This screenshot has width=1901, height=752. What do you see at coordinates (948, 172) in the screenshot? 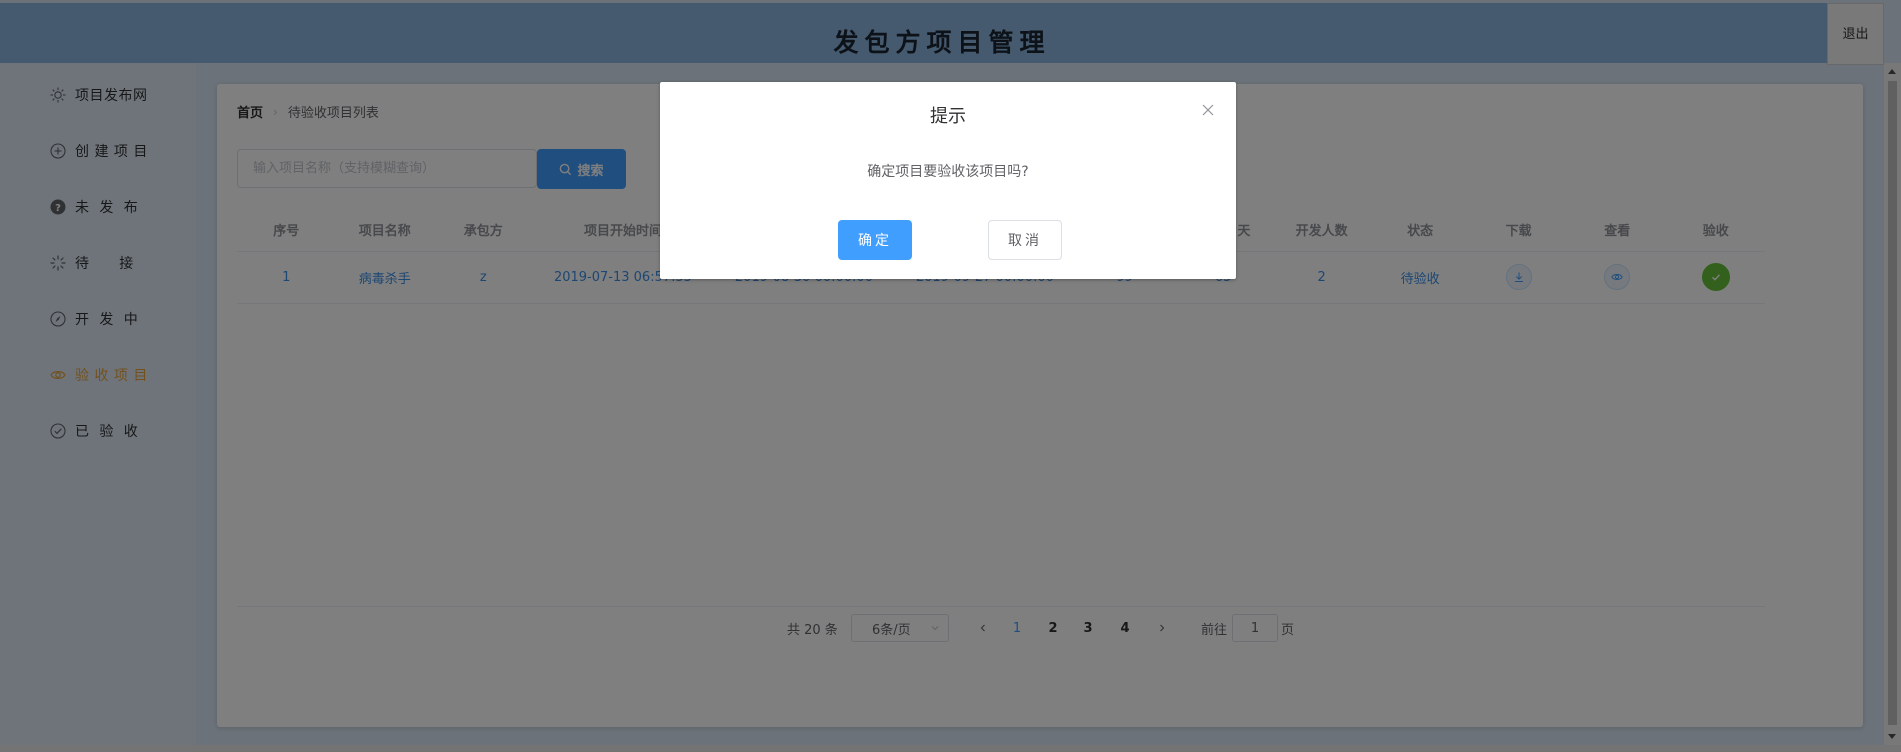
I see `dialog-message: 确定项目要验收该项目吗?` at bounding box center [948, 172].